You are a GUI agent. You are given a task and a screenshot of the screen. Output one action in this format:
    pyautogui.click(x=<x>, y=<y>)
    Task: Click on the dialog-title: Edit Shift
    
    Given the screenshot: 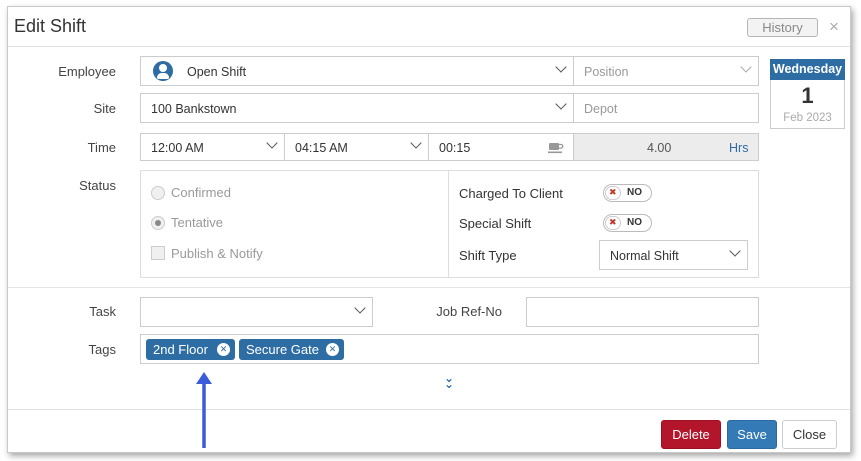 What is the action you would take?
    pyautogui.click(x=50, y=26)
    